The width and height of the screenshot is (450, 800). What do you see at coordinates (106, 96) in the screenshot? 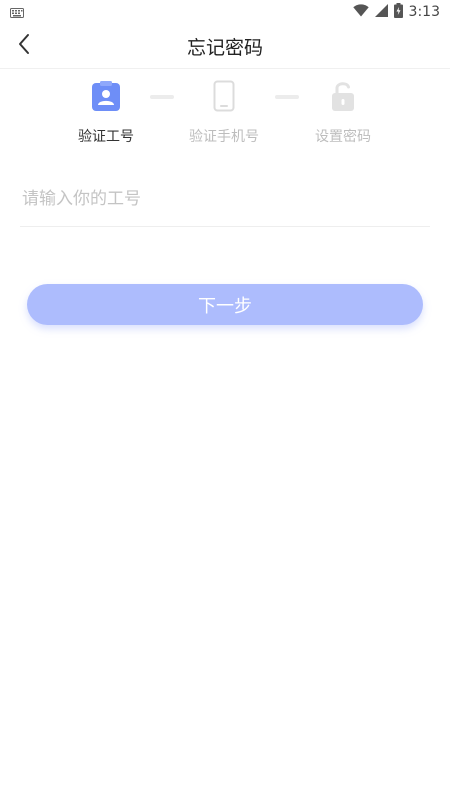
I see `id-badge-icon` at bounding box center [106, 96].